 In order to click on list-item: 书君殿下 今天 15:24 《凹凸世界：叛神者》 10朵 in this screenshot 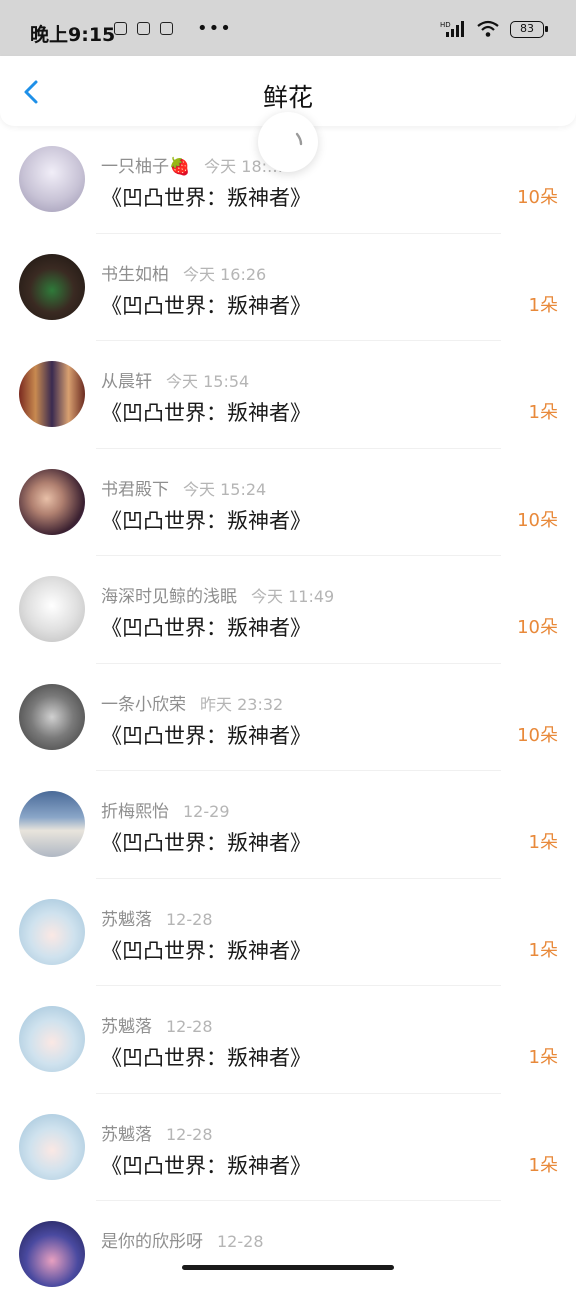, I will do `click(288, 502)`.